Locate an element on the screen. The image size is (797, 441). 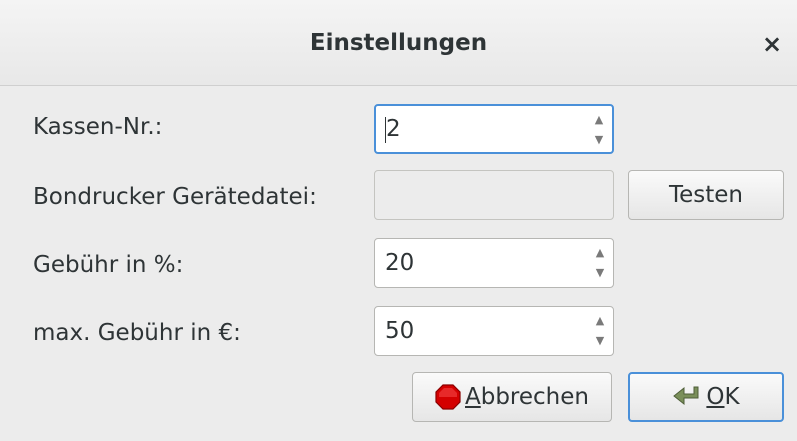
ok-mnemonic: O is located at coordinates (715, 397).